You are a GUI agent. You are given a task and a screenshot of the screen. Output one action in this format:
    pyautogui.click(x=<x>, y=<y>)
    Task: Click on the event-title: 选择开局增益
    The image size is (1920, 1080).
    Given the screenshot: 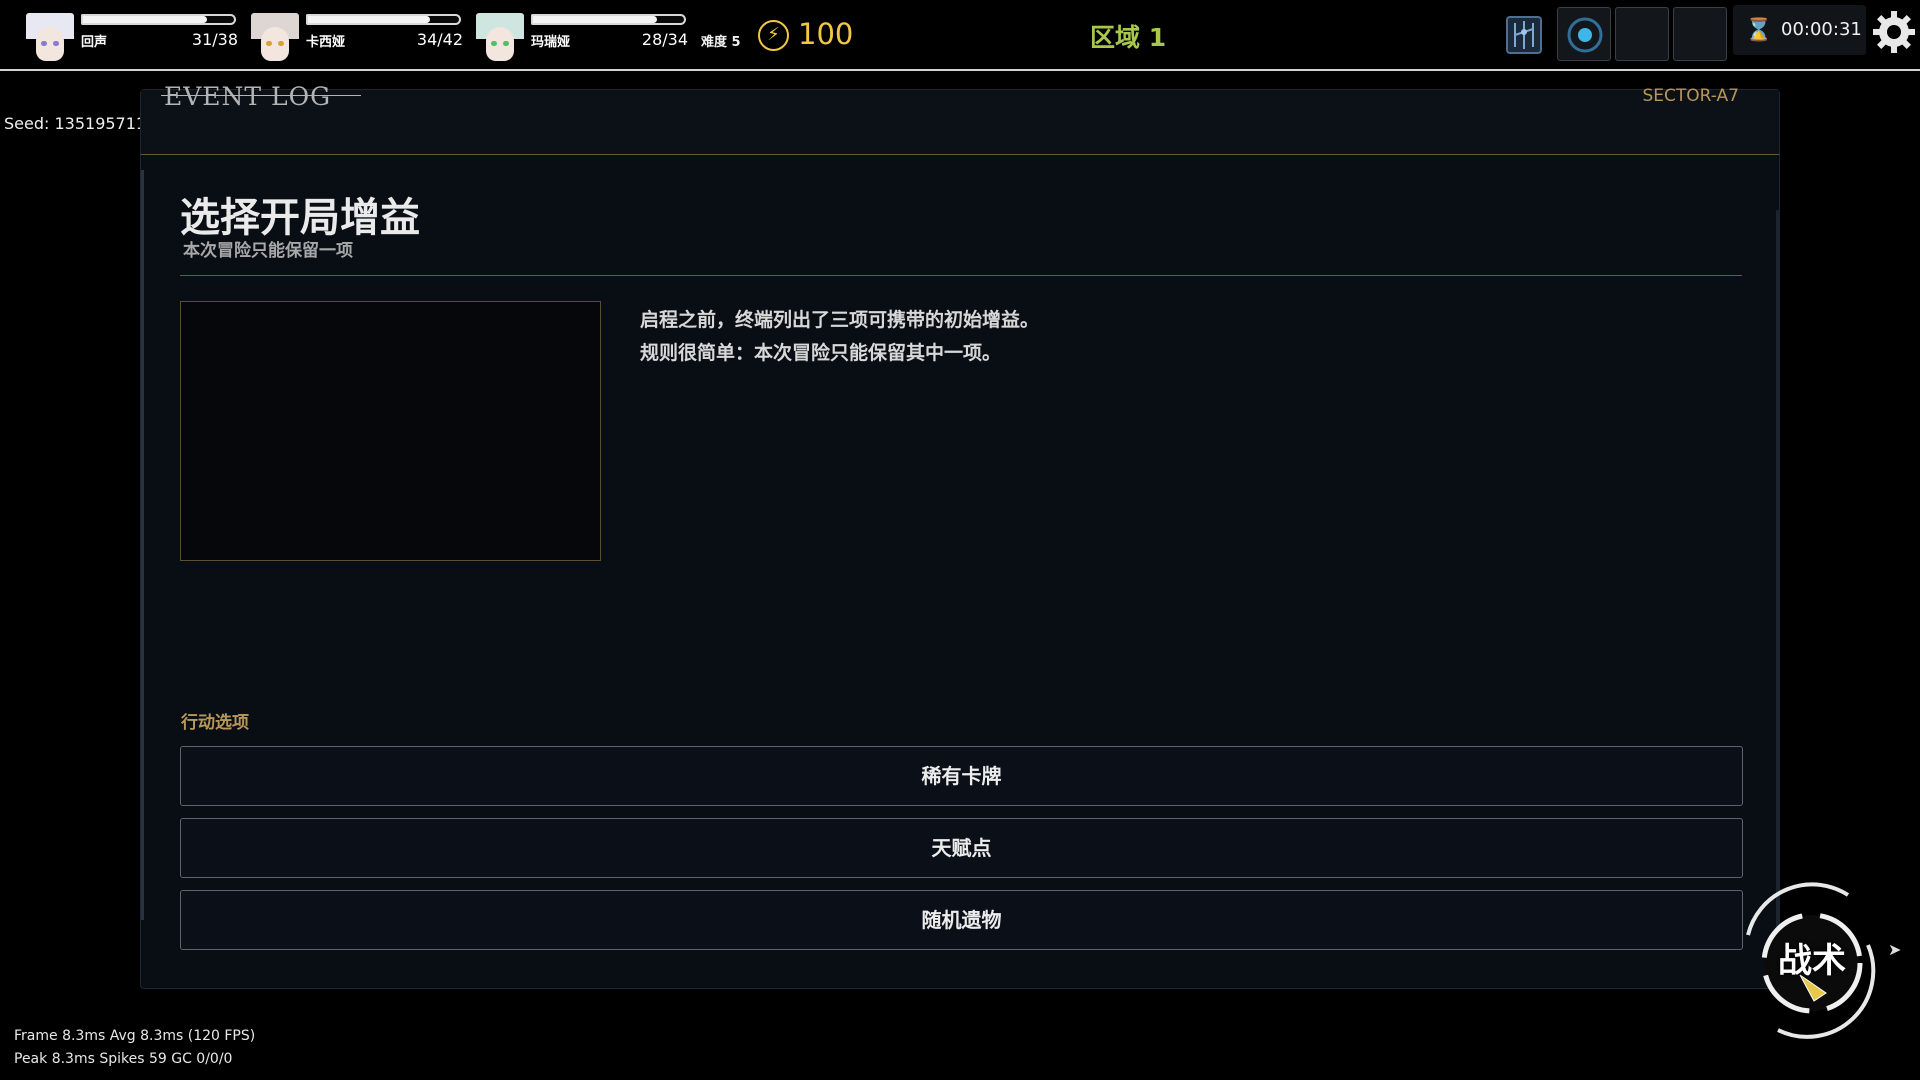 What is the action you would take?
    pyautogui.click(x=300, y=218)
    